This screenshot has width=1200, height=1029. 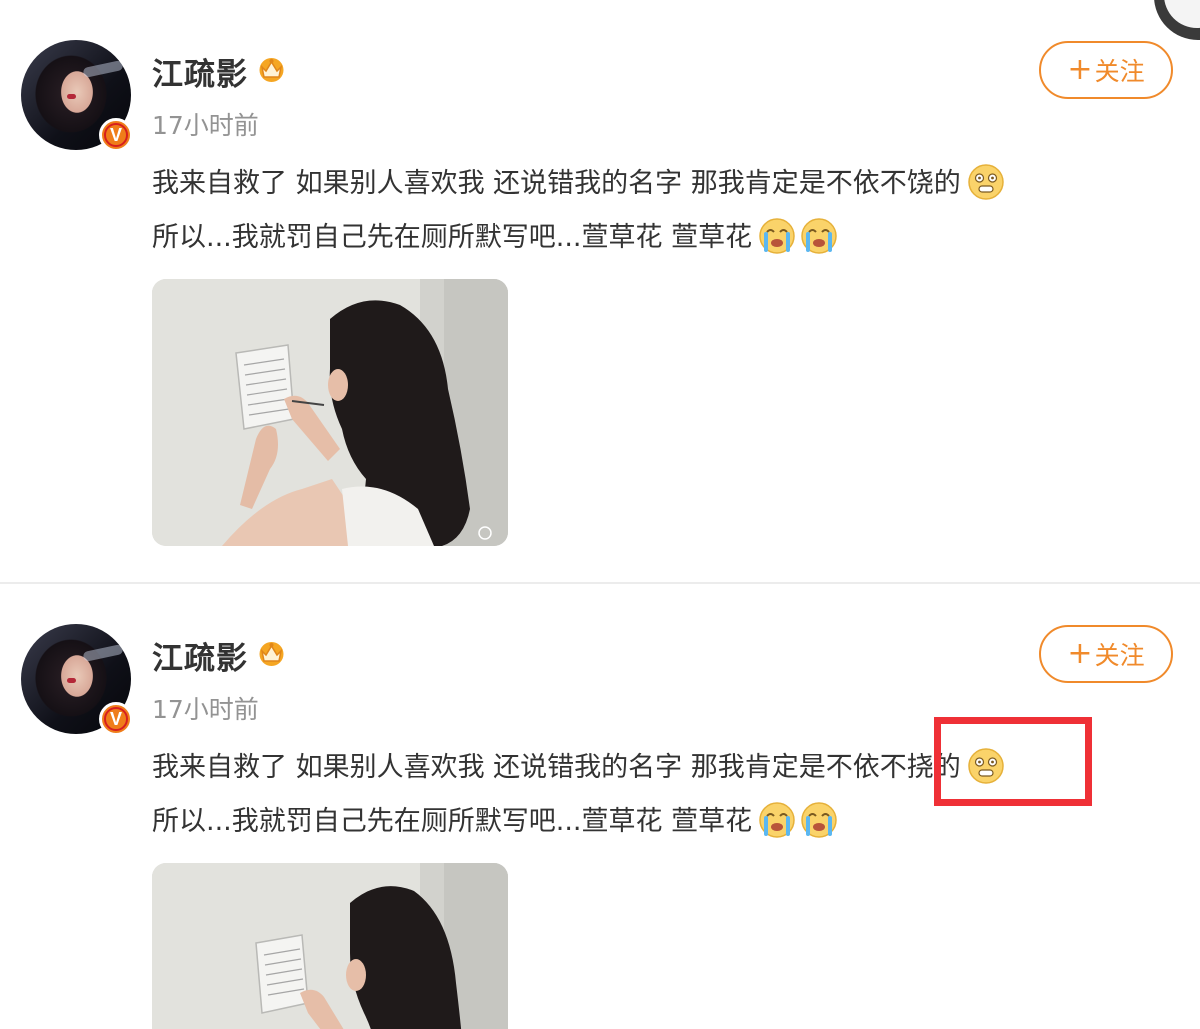 I want to click on post-text-line: 所以...我就罚自己先在厕所默写吧...萱草花 萱草花, so click(x=657, y=238).